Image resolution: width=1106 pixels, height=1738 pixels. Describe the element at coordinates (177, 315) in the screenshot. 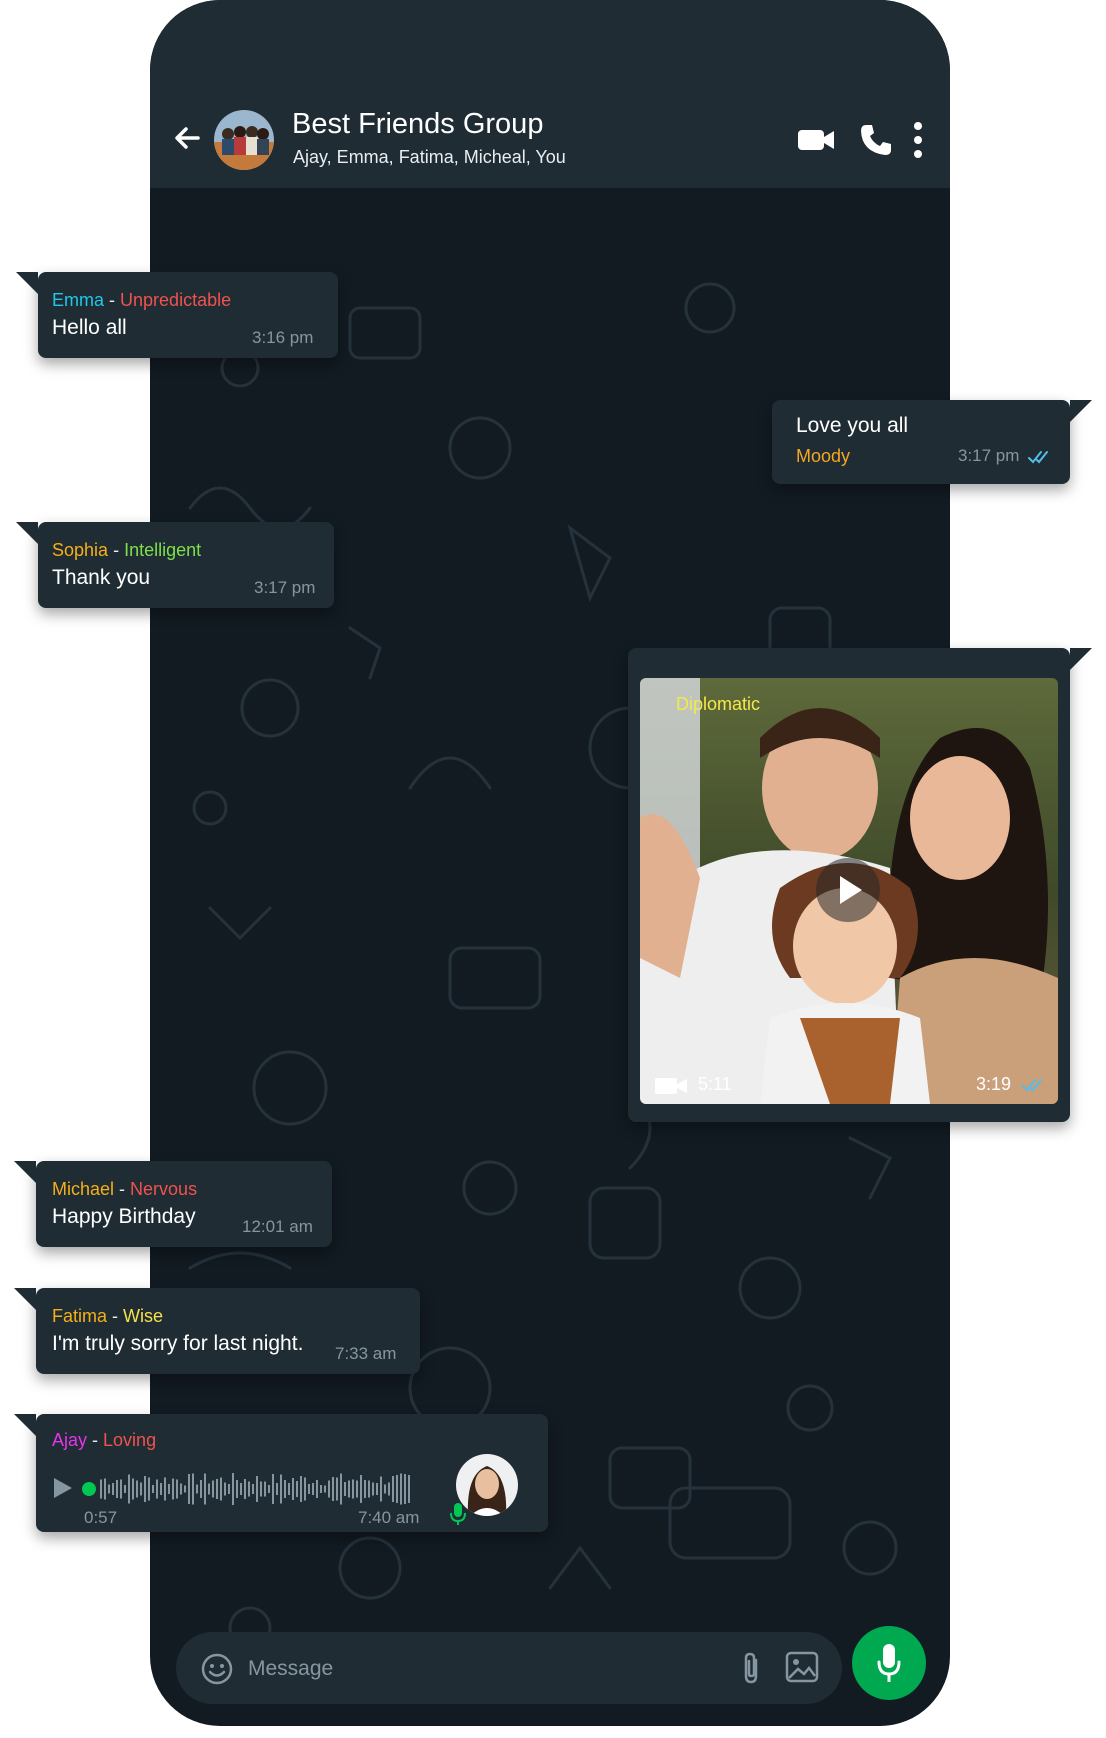

I see `message-bubble-emma: Emma - Unpredictable Hello all 3:16 pm` at that location.